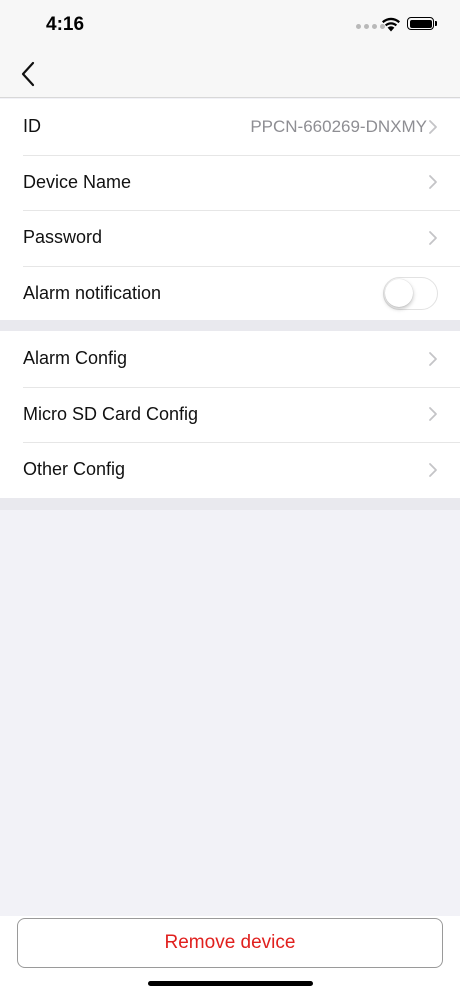 The width and height of the screenshot is (460, 996). I want to click on row-id-label: ID, so click(32, 126).